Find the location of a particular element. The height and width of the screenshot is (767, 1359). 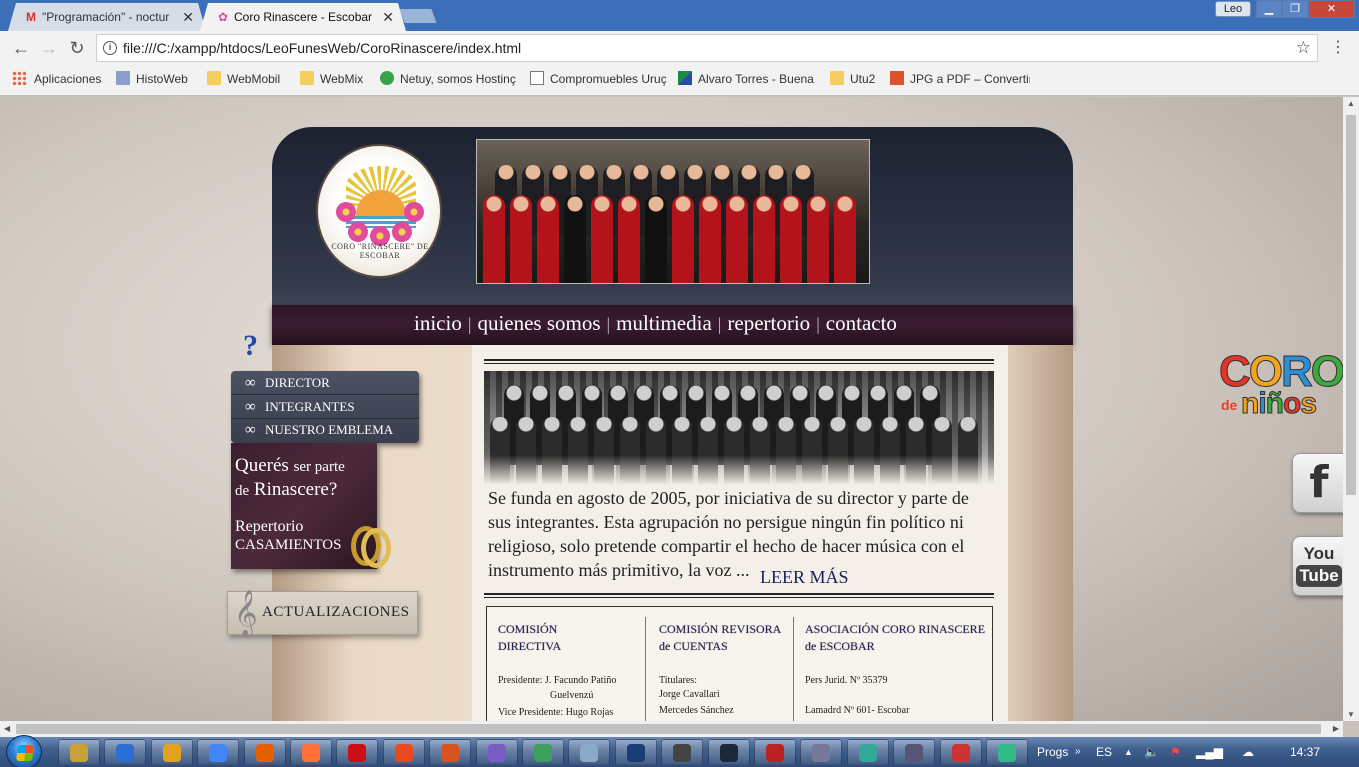

start-button is located at coordinates (24, 751).